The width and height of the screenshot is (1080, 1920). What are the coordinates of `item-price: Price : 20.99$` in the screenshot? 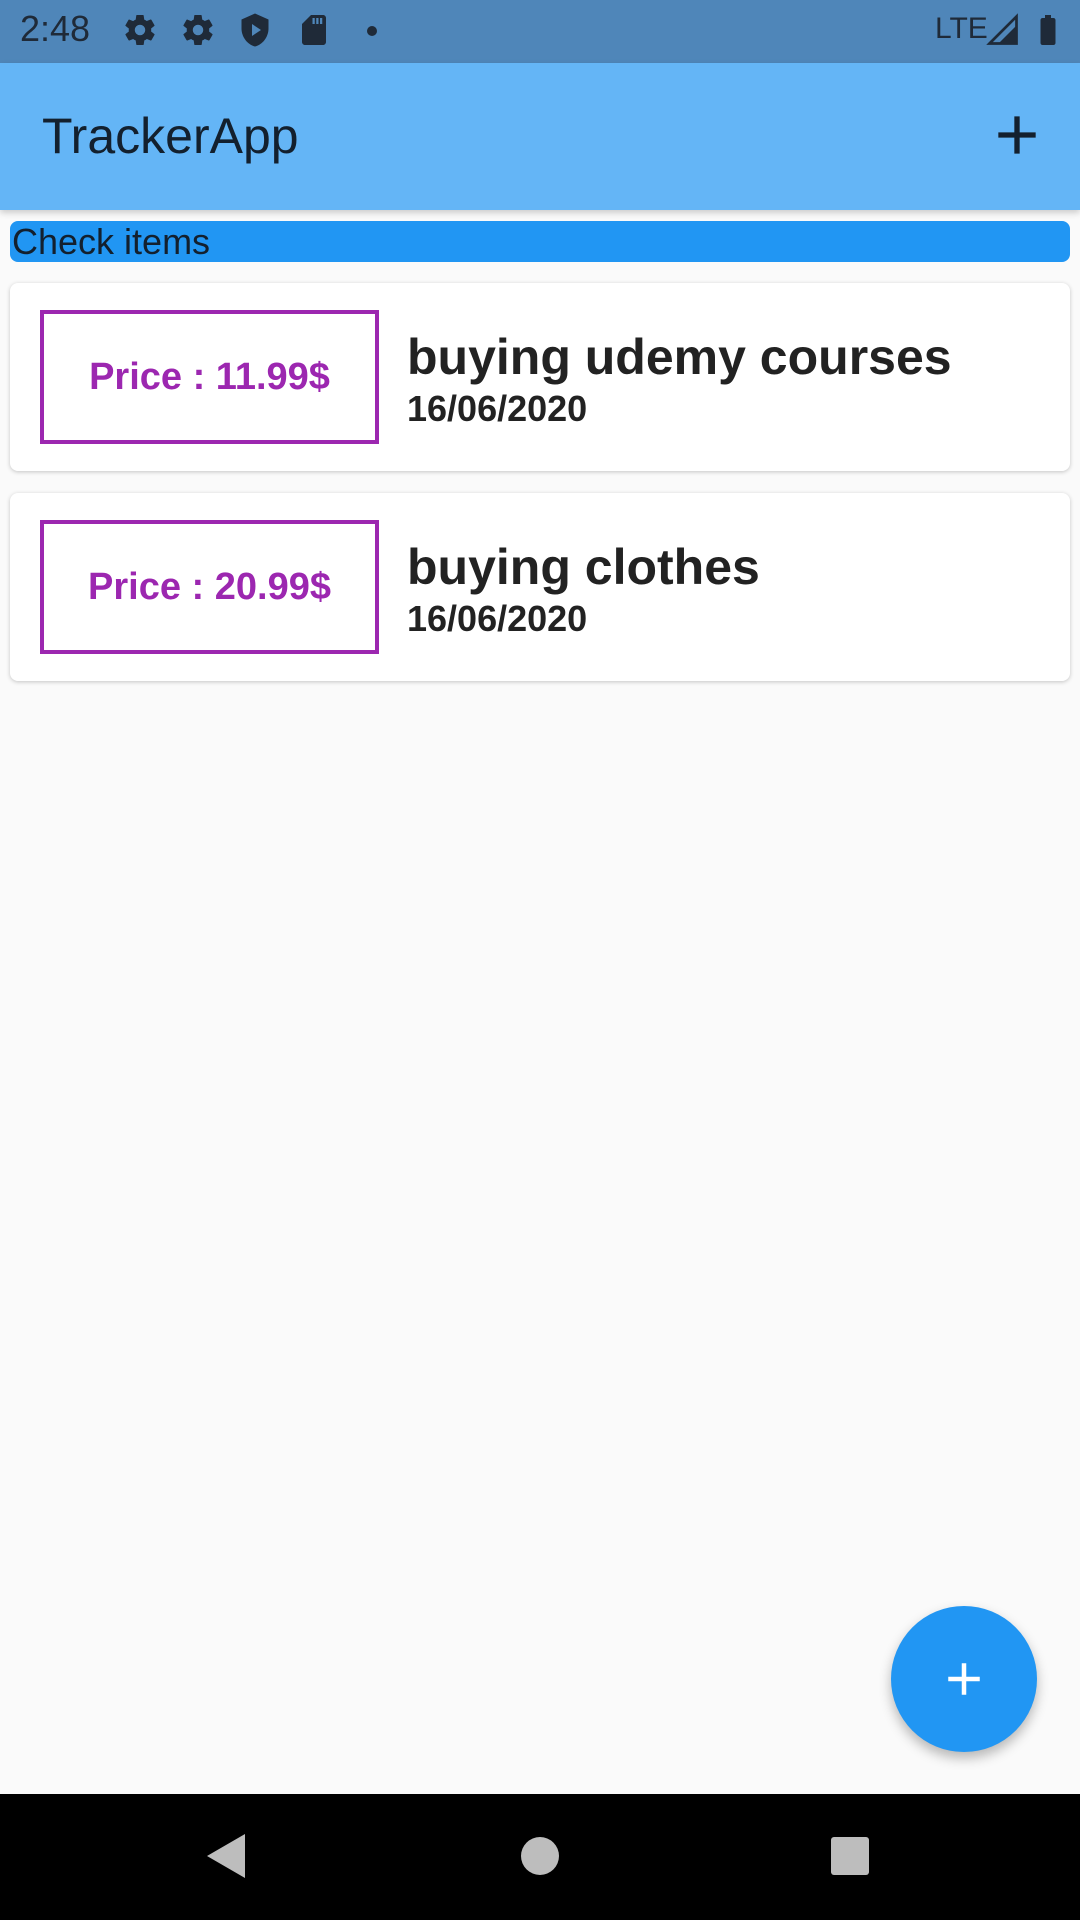 It's located at (209, 586).